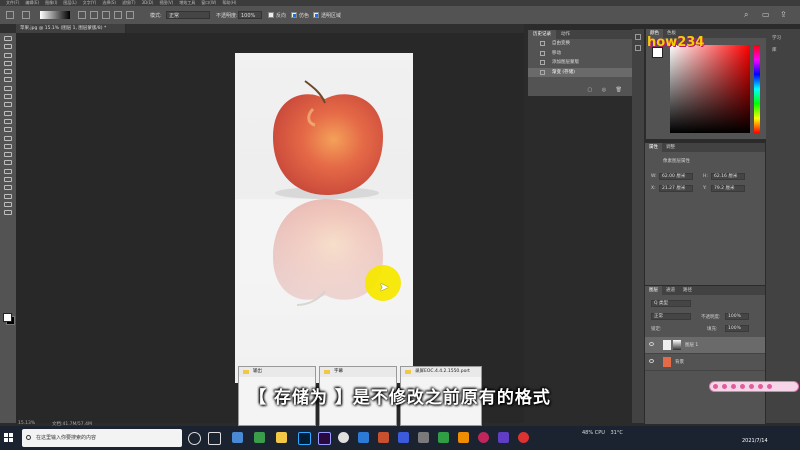 Image resolution: width=800 pixels, height=450 pixels. Describe the element at coordinates (94, 15) in the screenshot. I see `radial-gradient-icon` at that location.